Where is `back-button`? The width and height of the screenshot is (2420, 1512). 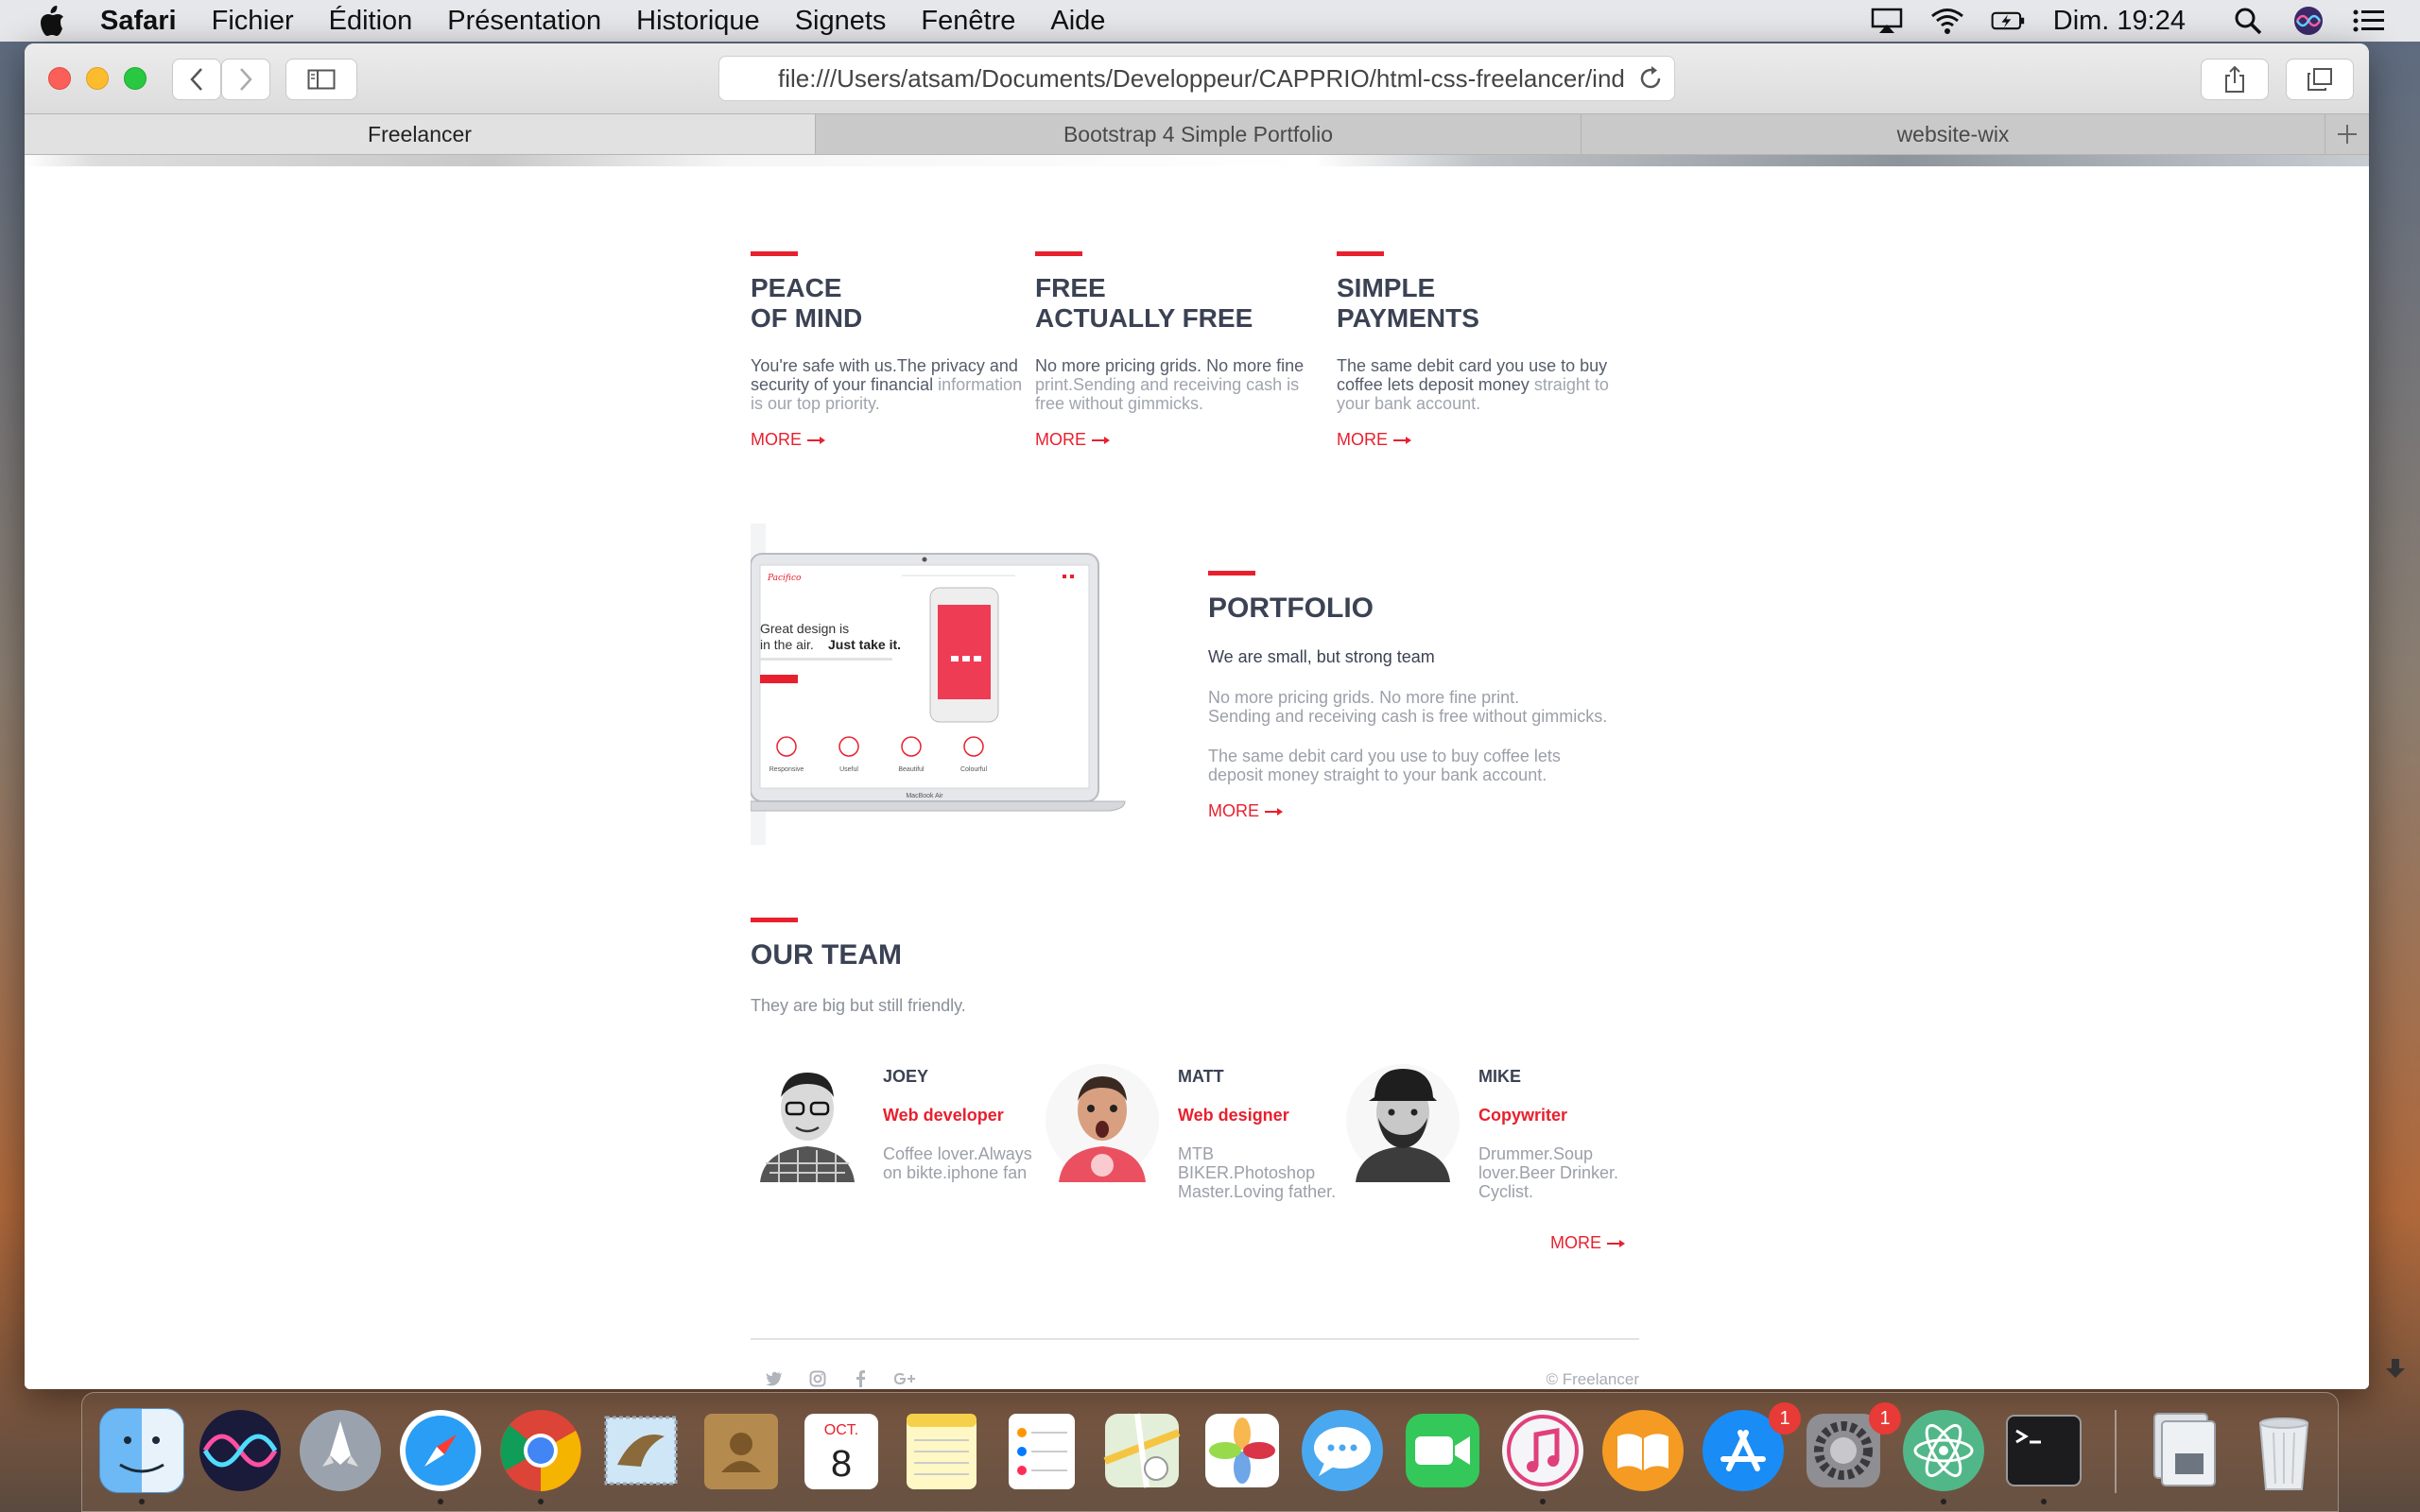
back-button is located at coordinates (196, 79).